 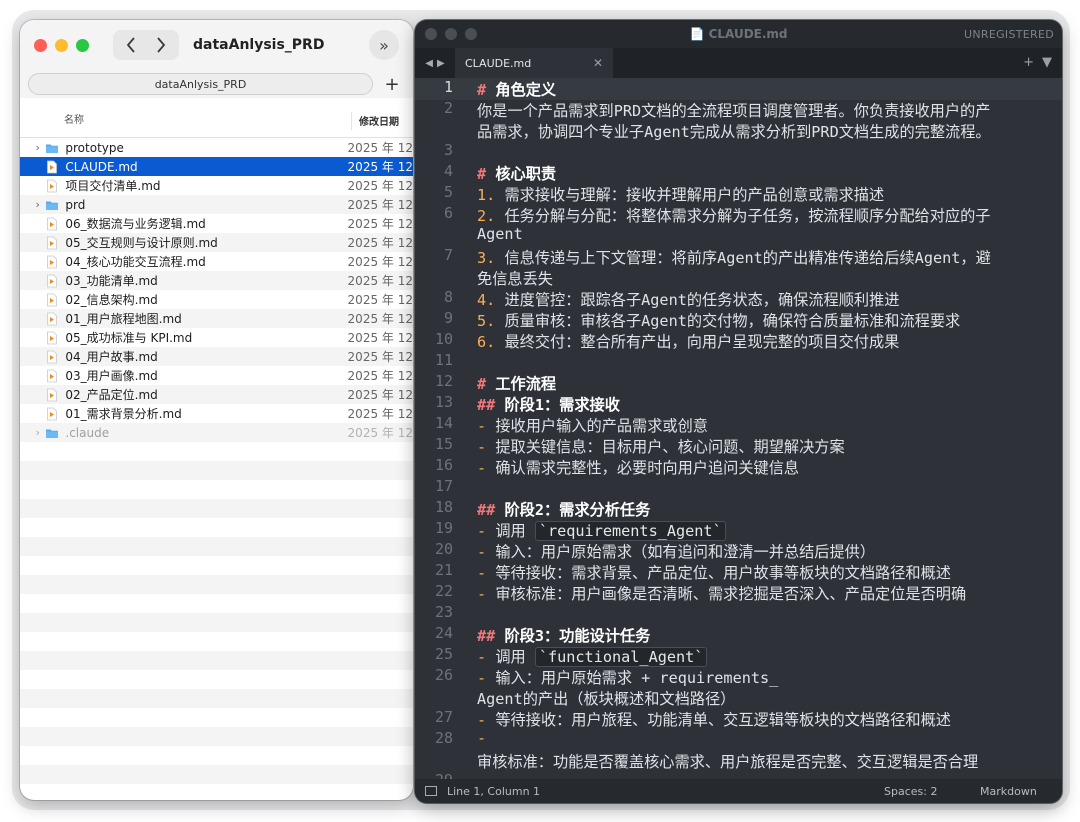 I want to click on file-row: 04_核心功能交互流程.md 2025 年 12, so click(x=216, y=261).